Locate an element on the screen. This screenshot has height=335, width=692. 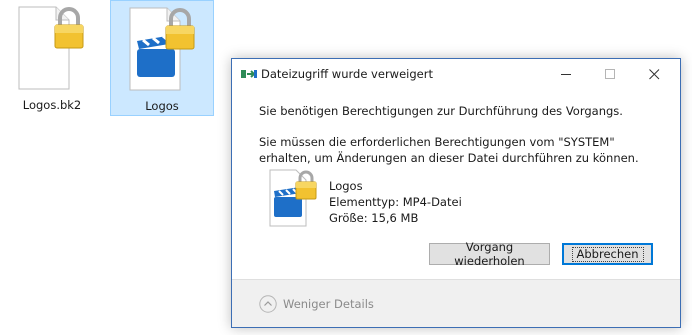
maximize-icon is located at coordinates (609, 73).